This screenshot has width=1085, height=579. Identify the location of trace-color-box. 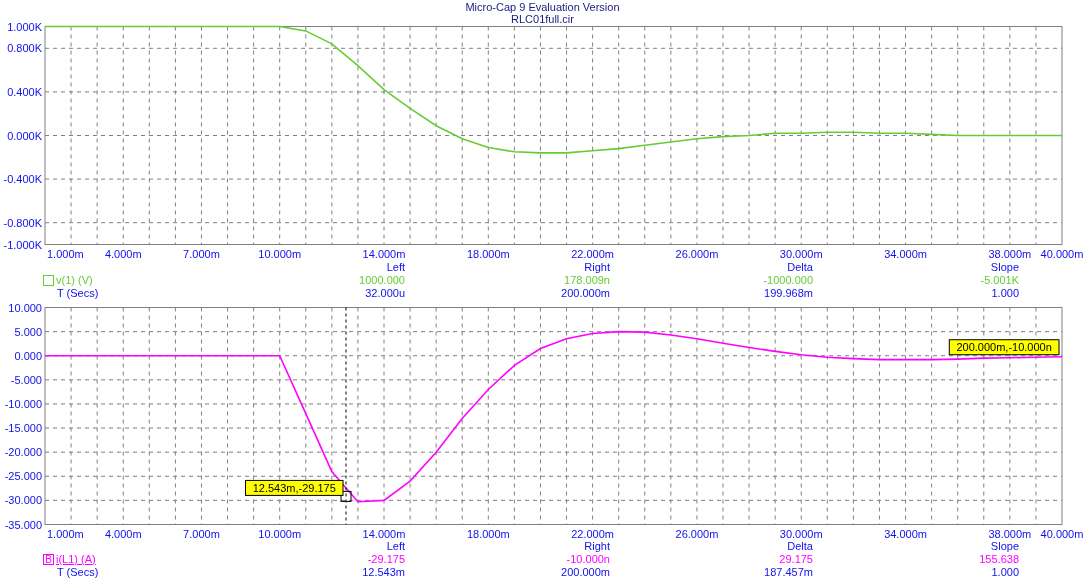
(48, 280).